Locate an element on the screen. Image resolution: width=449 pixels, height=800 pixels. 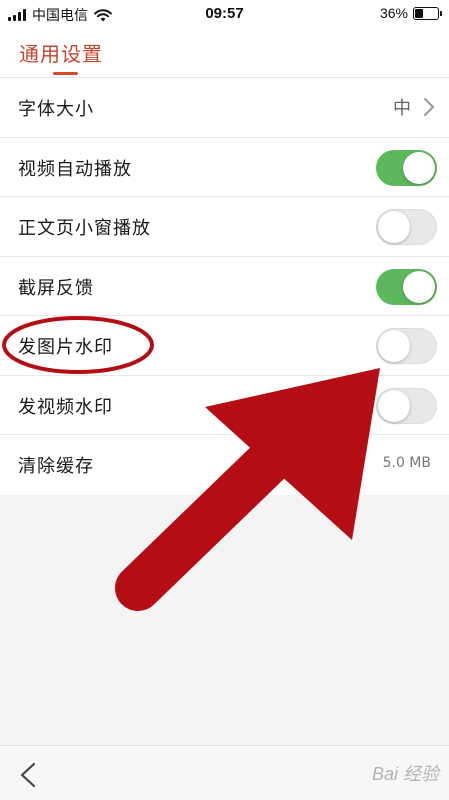
row-clear-cache: 清除缓存 5.0 MB is located at coordinates (224, 465).